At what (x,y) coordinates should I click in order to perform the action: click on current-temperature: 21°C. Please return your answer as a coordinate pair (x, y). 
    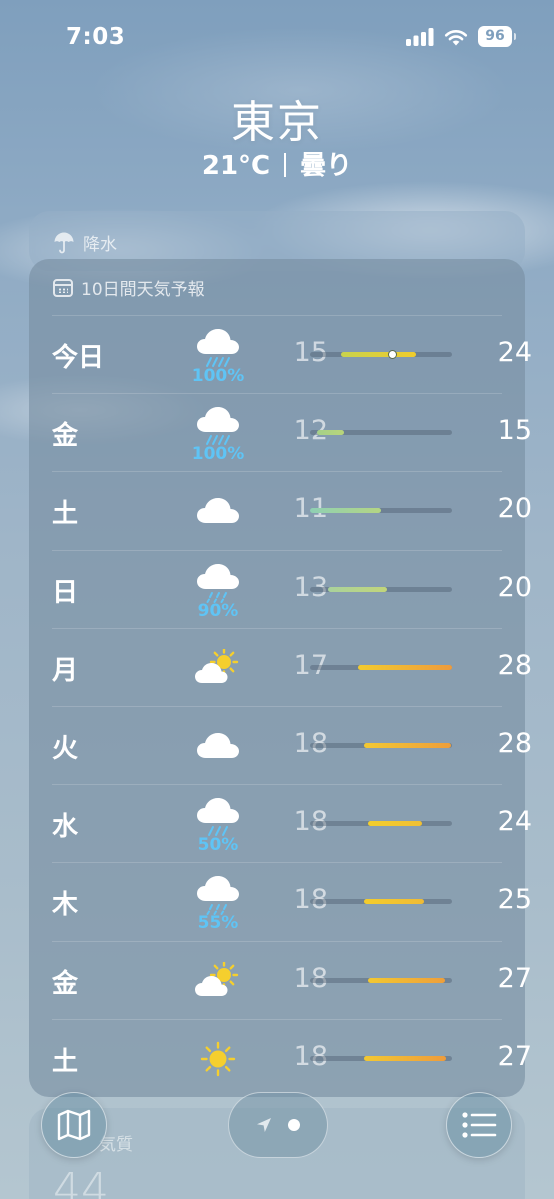
    Looking at the image, I should click on (236, 166).